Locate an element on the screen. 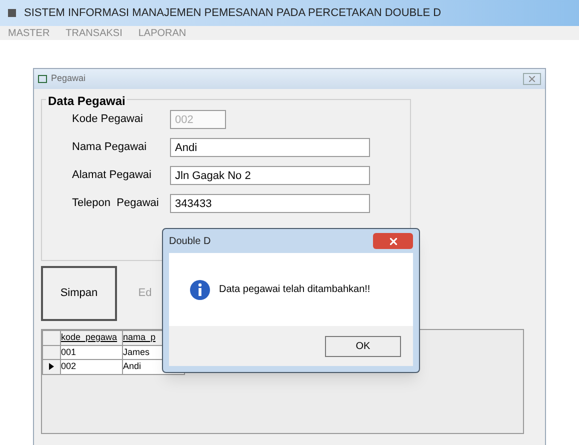  field-label: Alamat Pegawai is located at coordinates (112, 176).